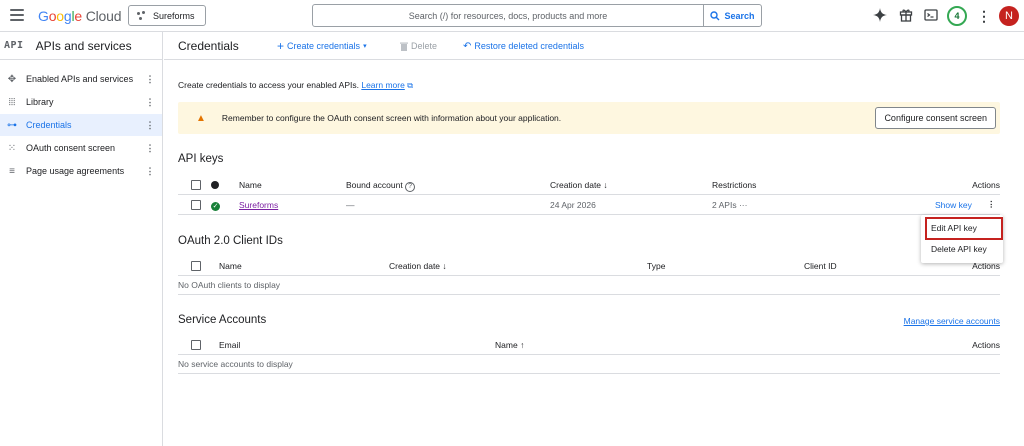 Image resolution: width=1024 pixels, height=446 pixels. I want to click on oauth-select-all-checkbox, so click(196, 266).